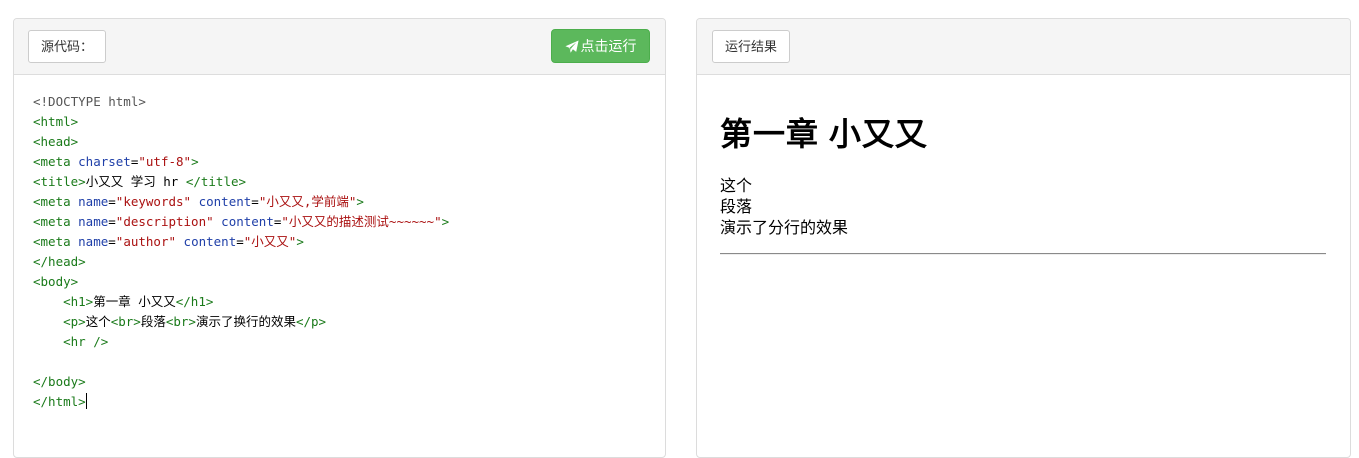 The image size is (1359, 458). I want to click on code-token: 演示了换行的效果, so click(245, 321).